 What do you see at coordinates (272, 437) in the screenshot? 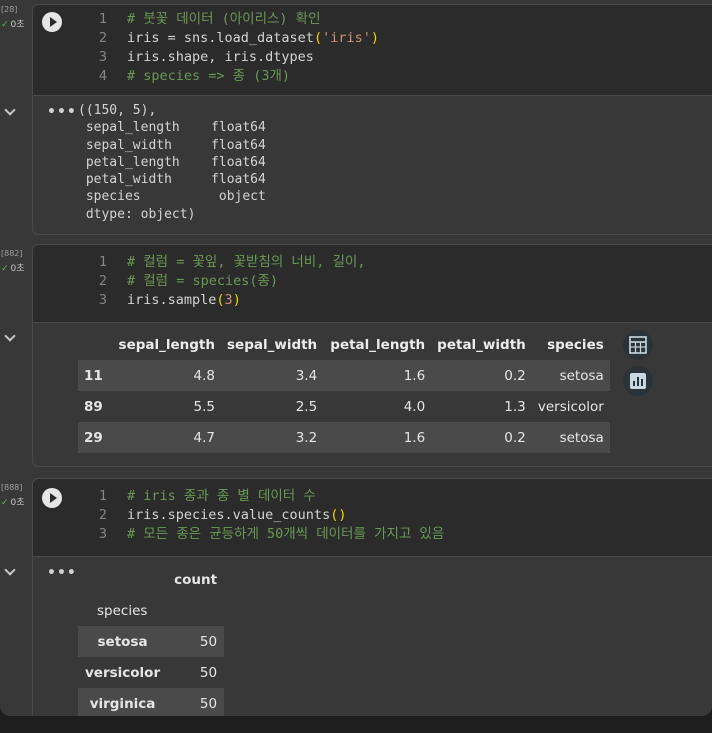
I see `table-cell: 3.2` at bounding box center [272, 437].